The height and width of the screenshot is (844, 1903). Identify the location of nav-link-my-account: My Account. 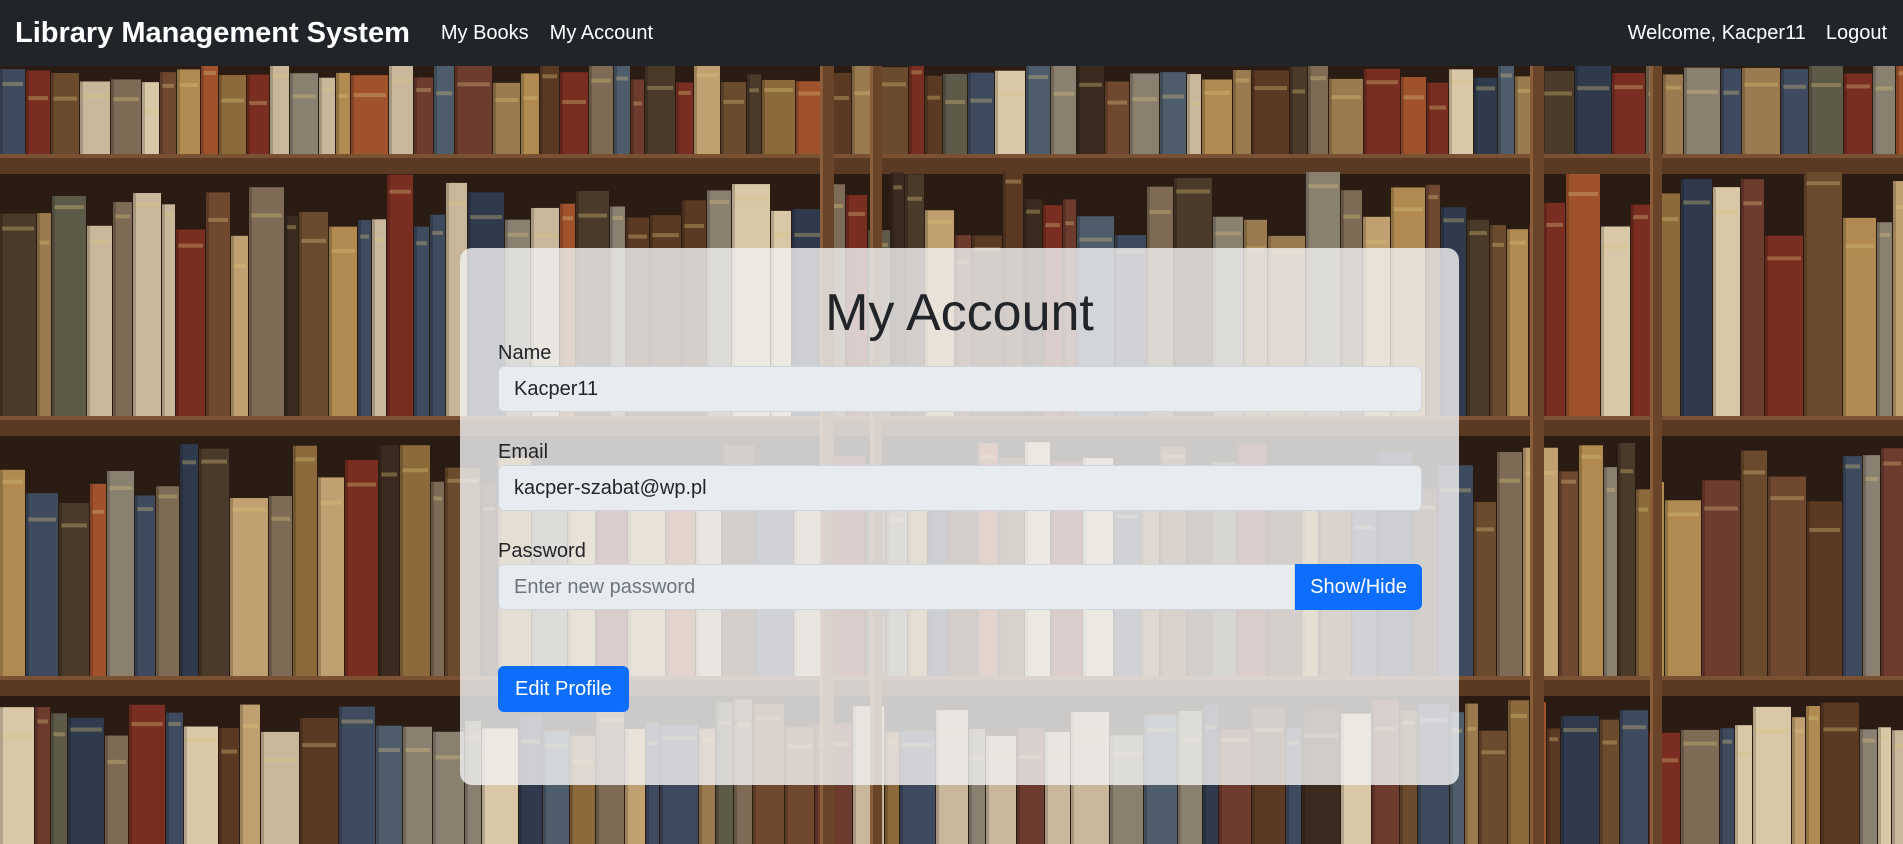
(601, 33).